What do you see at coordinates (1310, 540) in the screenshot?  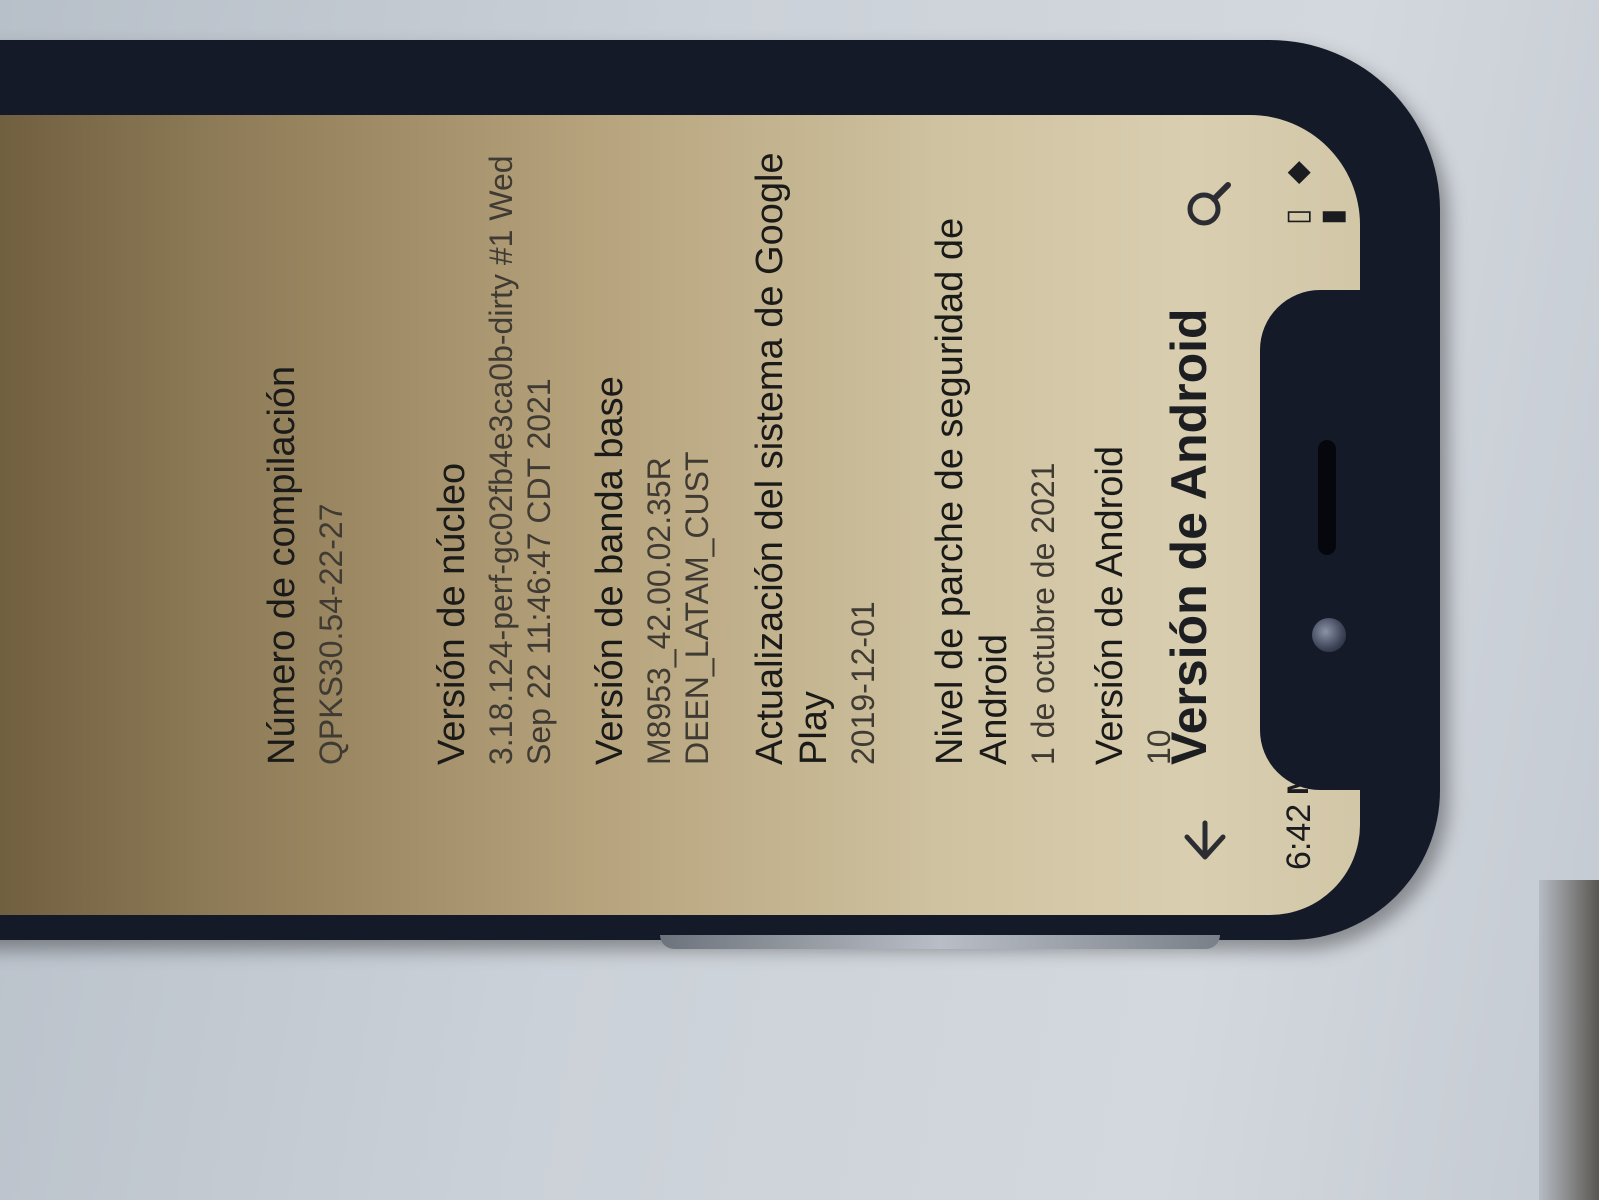 I see `screen-notch` at bounding box center [1310, 540].